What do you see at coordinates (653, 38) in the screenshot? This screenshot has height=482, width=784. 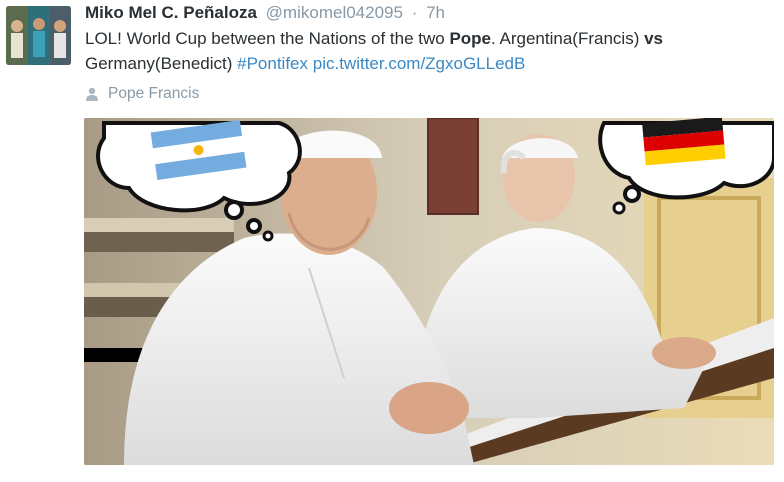 I see `tweet-text-bold2: vs` at bounding box center [653, 38].